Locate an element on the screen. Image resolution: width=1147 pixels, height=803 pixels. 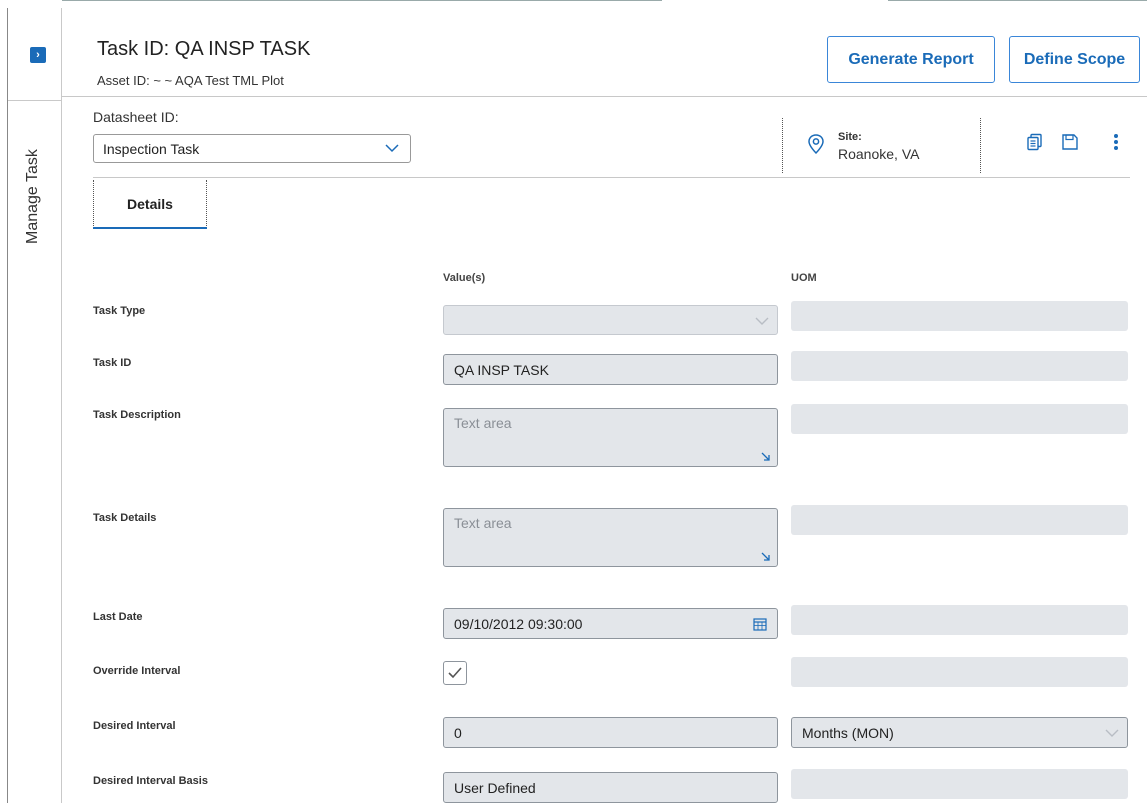
task-description-label: Task Description is located at coordinates (137, 415).